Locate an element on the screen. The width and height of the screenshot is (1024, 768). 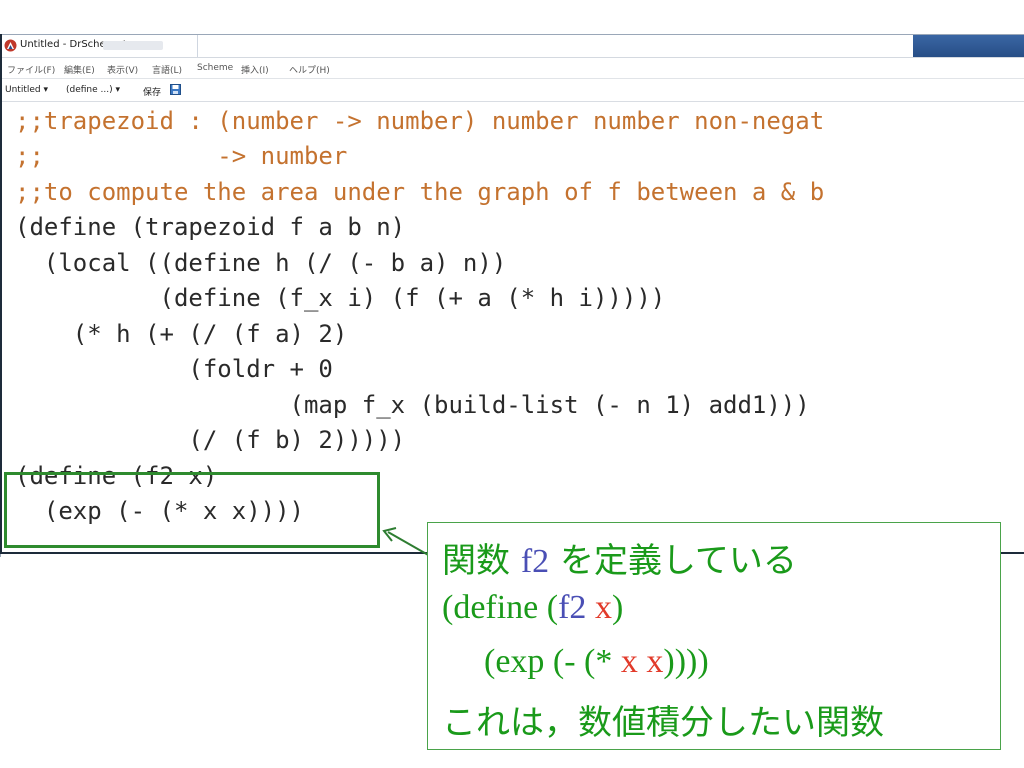
code-line: (map f_x (build-list (- n 1) add1))) is located at coordinates (412, 405).